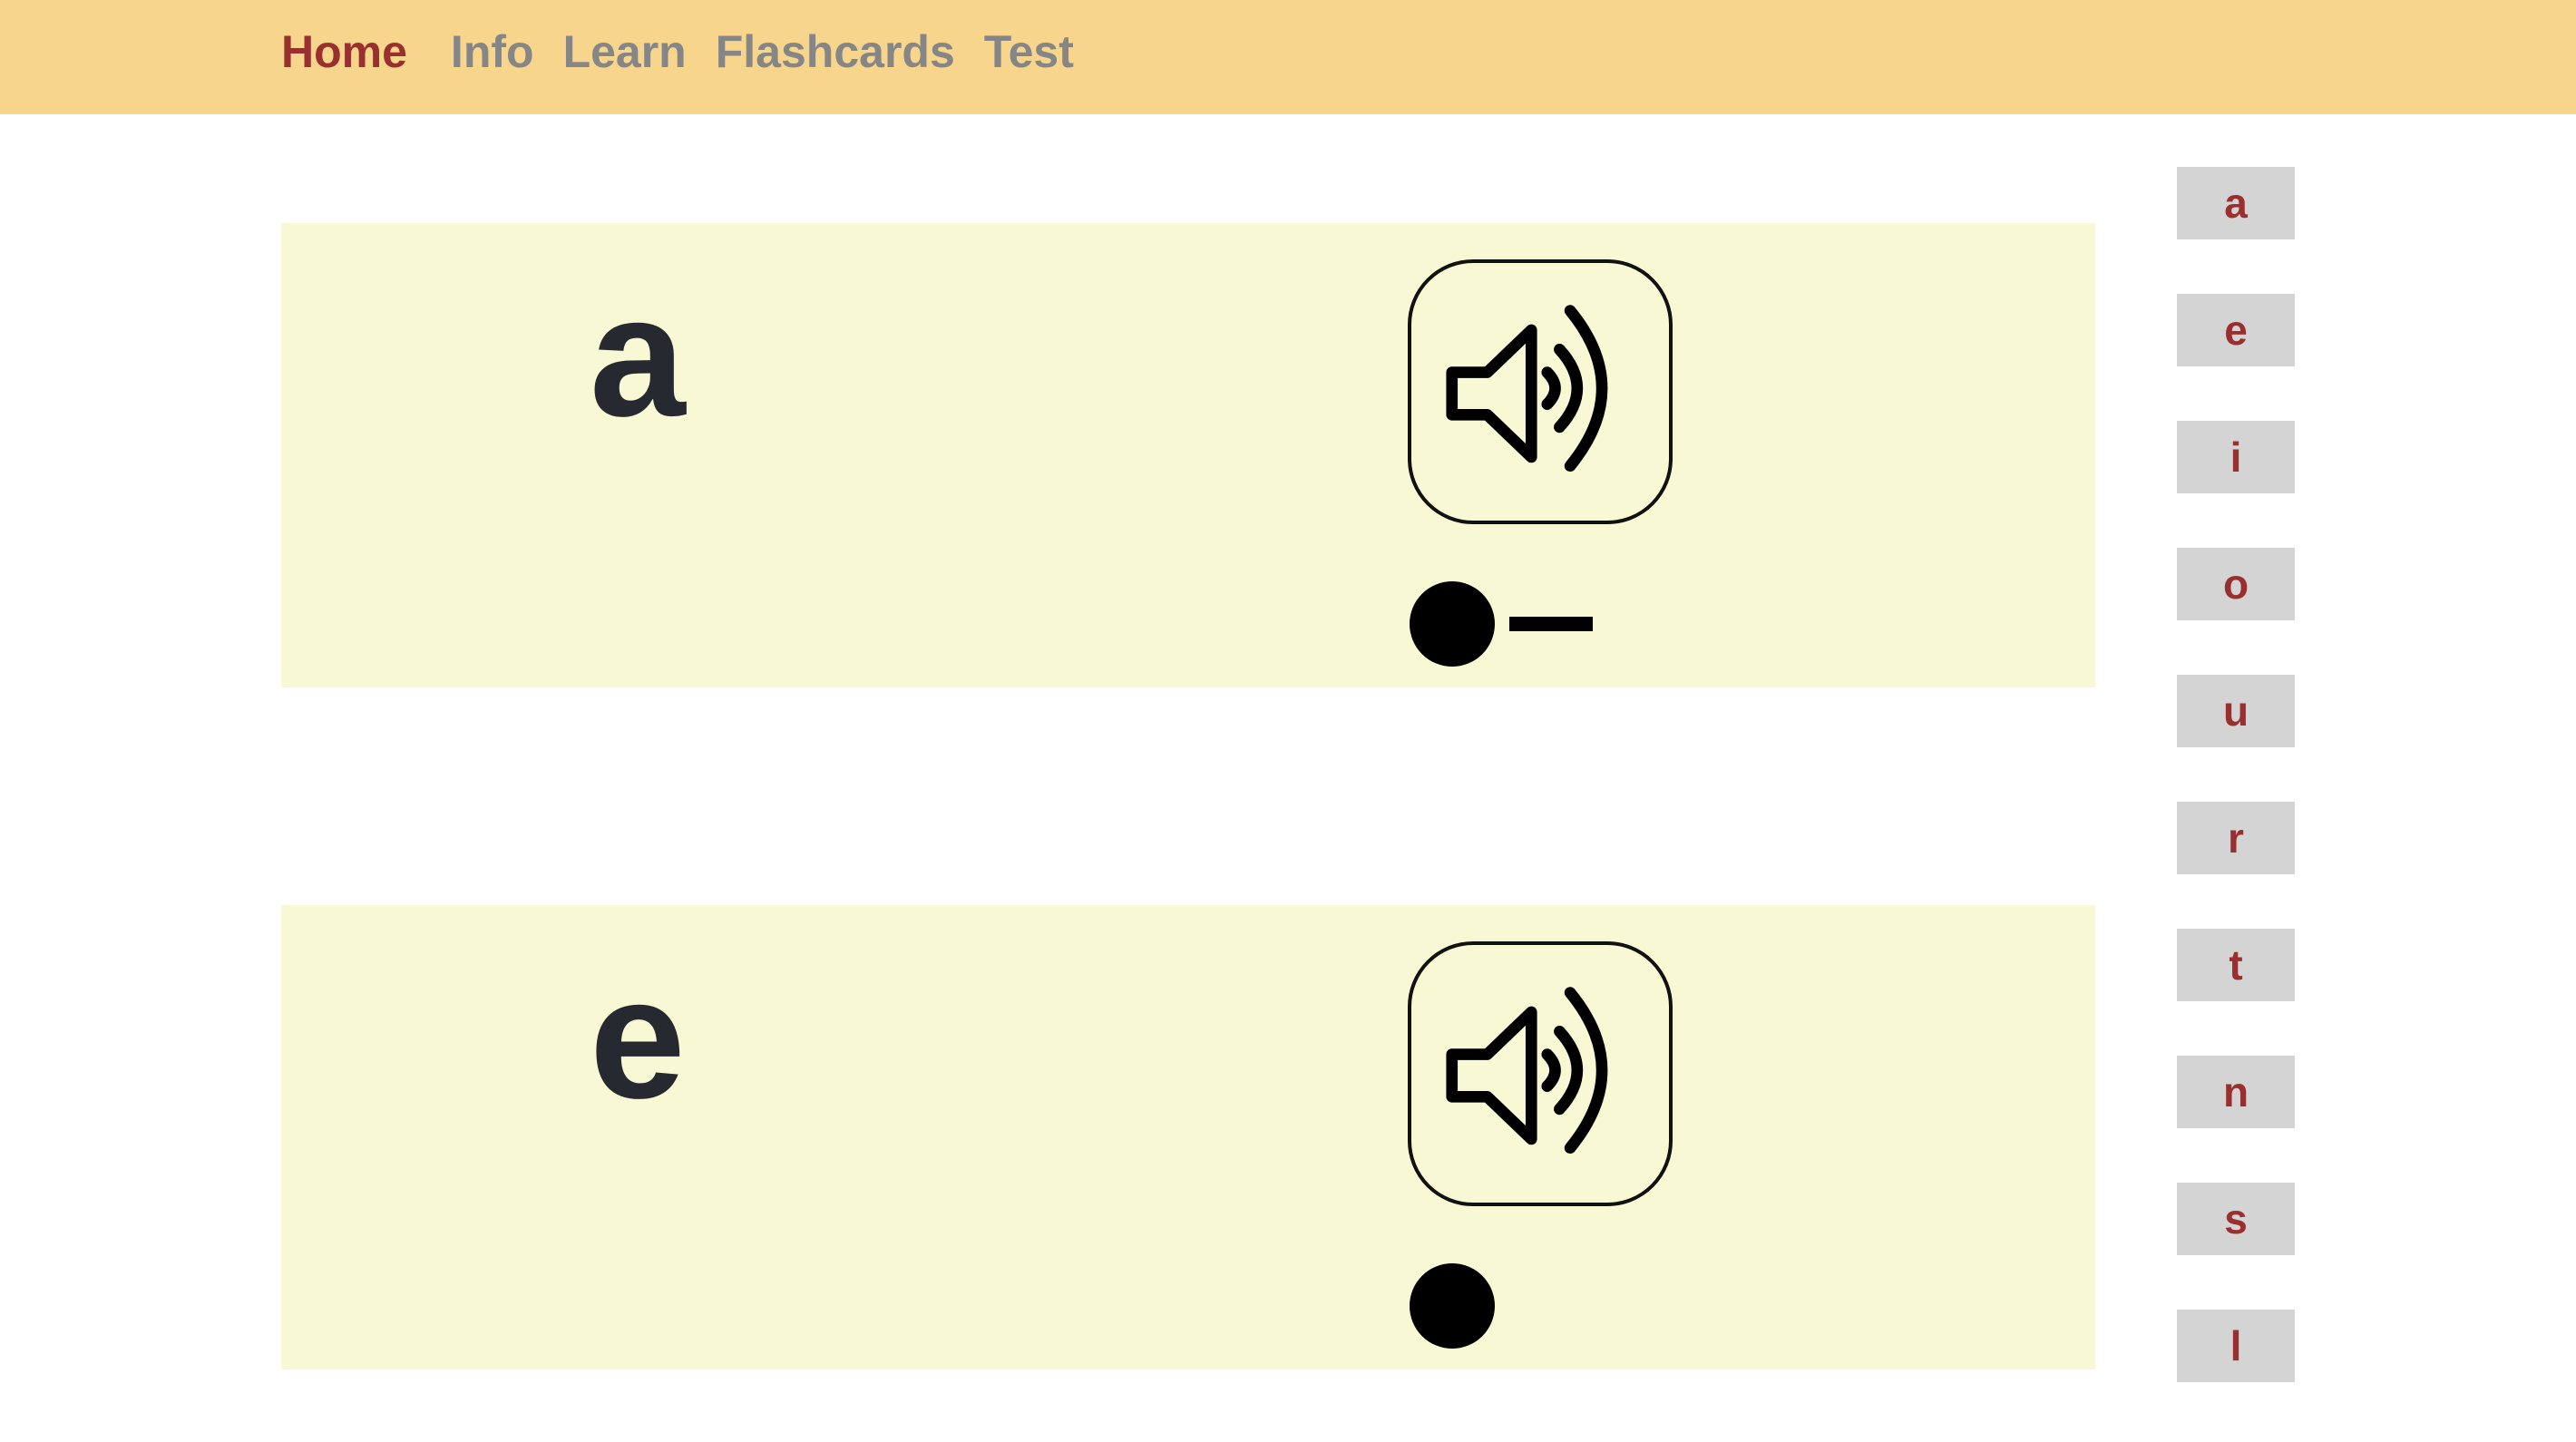 Image resolution: width=2576 pixels, height=1442 pixels. What do you see at coordinates (2236, 457) in the screenshot?
I see `letter-link-i: i` at bounding box center [2236, 457].